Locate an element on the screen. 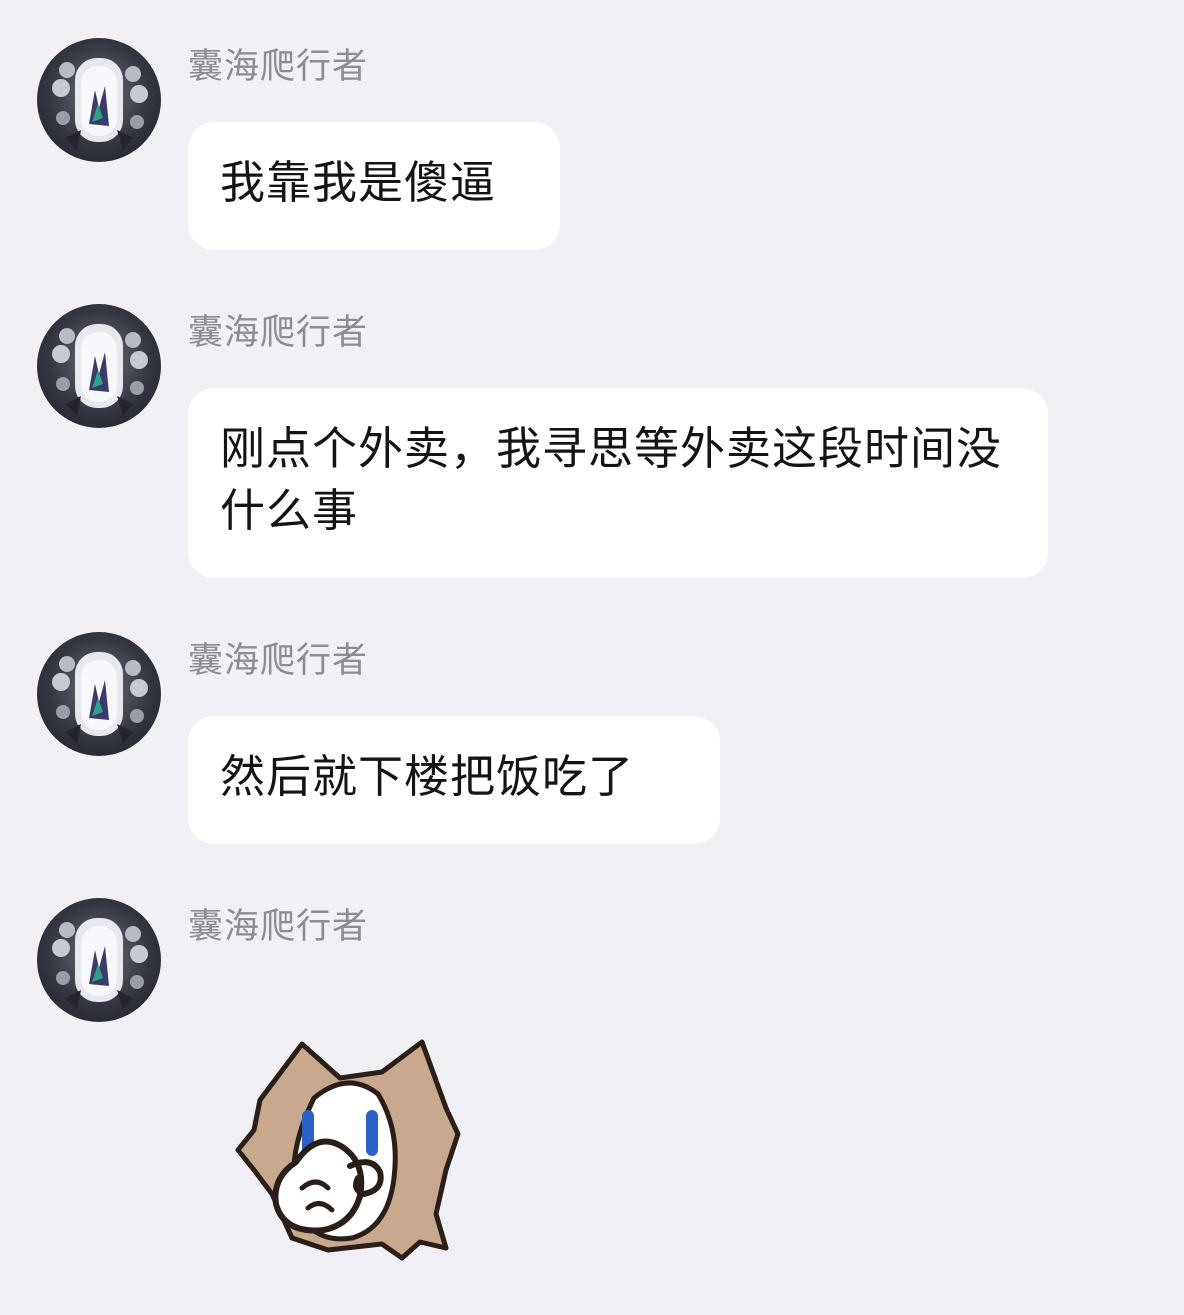 This screenshot has width=1184, height=1315. cat-facepalm-icon is located at coordinates (348, 1150).